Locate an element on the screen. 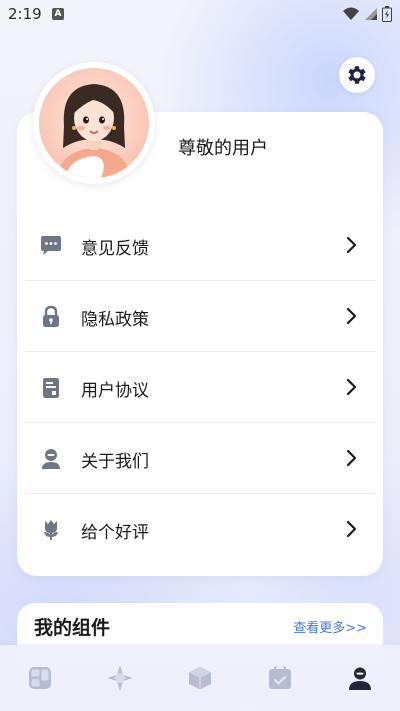 This screenshot has height=711, width=400. view-more-link: 查看更多>> is located at coordinates (330, 626).